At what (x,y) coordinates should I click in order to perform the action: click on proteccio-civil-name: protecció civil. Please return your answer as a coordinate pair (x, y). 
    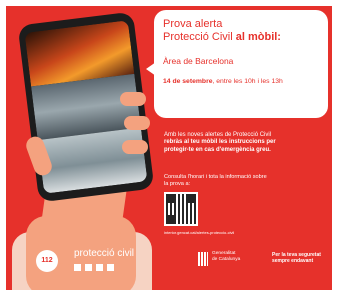
    Looking at the image, I should click on (104, 253).